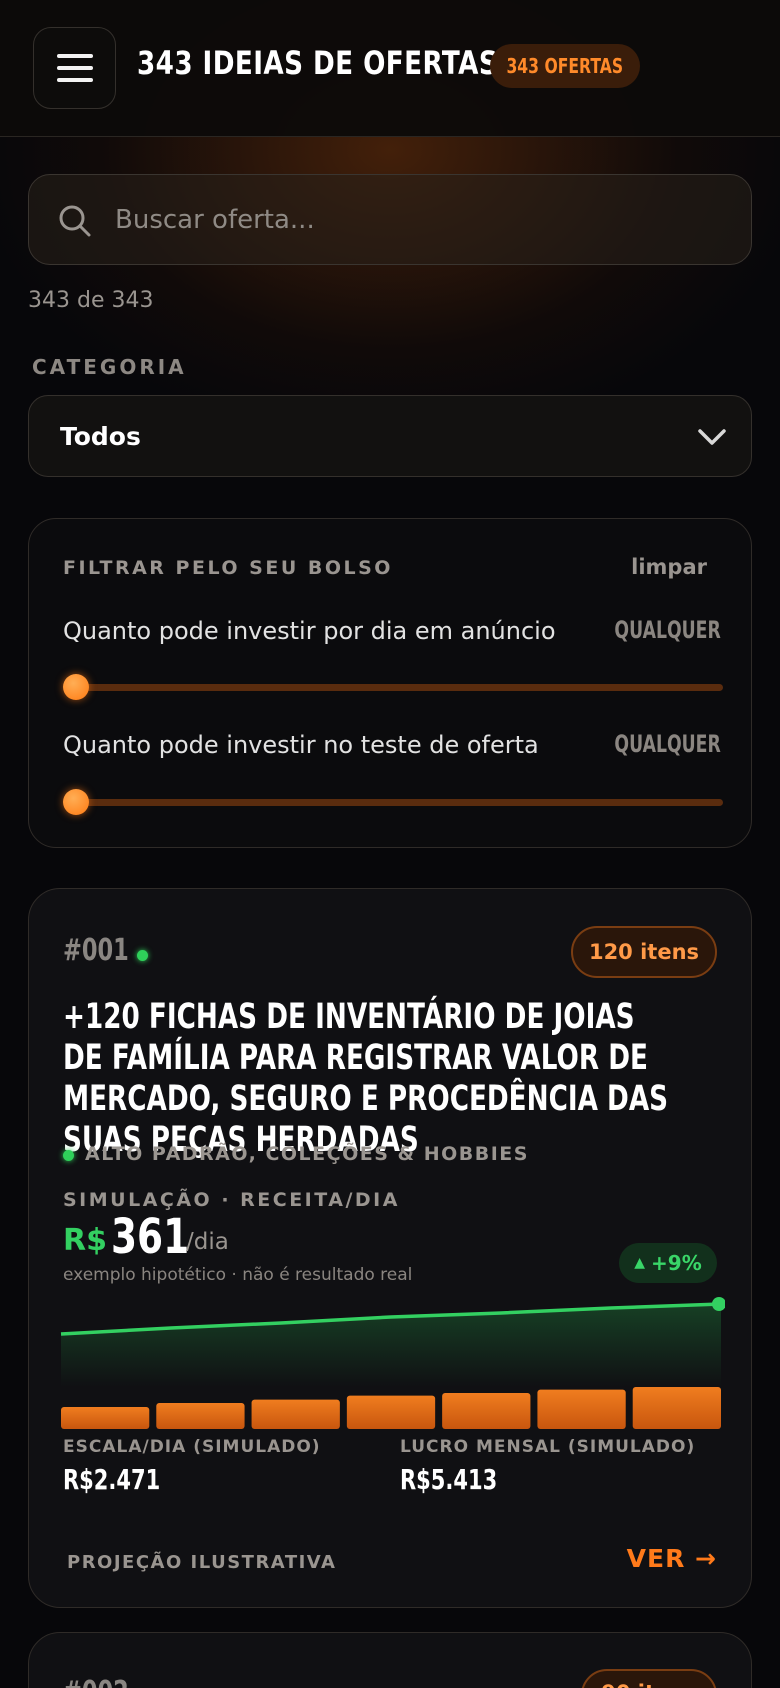 The image size is (780, 1688). I want to click on daily-ad-budget-value: QUALQUER, so click(667, 630).